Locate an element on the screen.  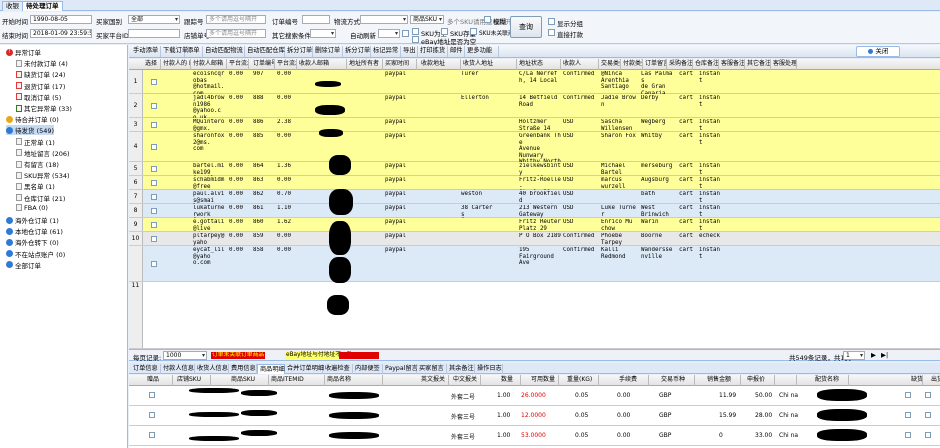
detail-tab: 费用信息 is located at coordinates (243, 369).